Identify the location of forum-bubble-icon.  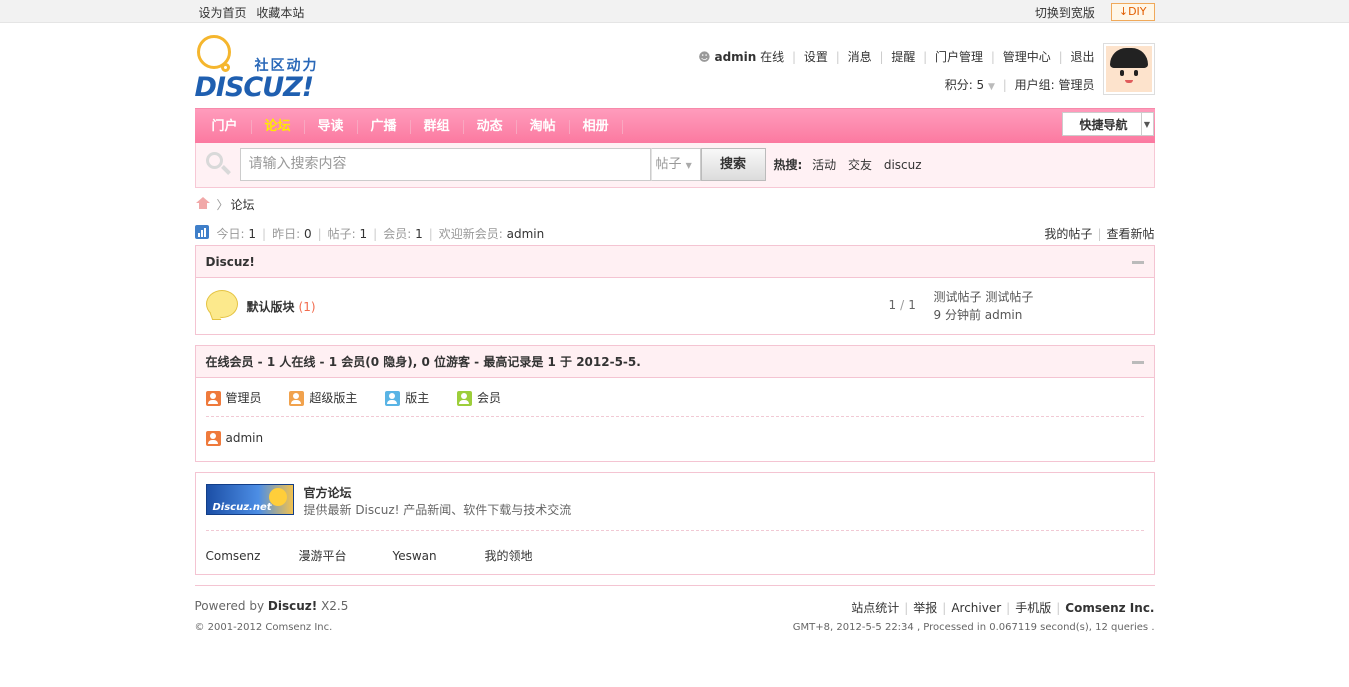
(221, 304).